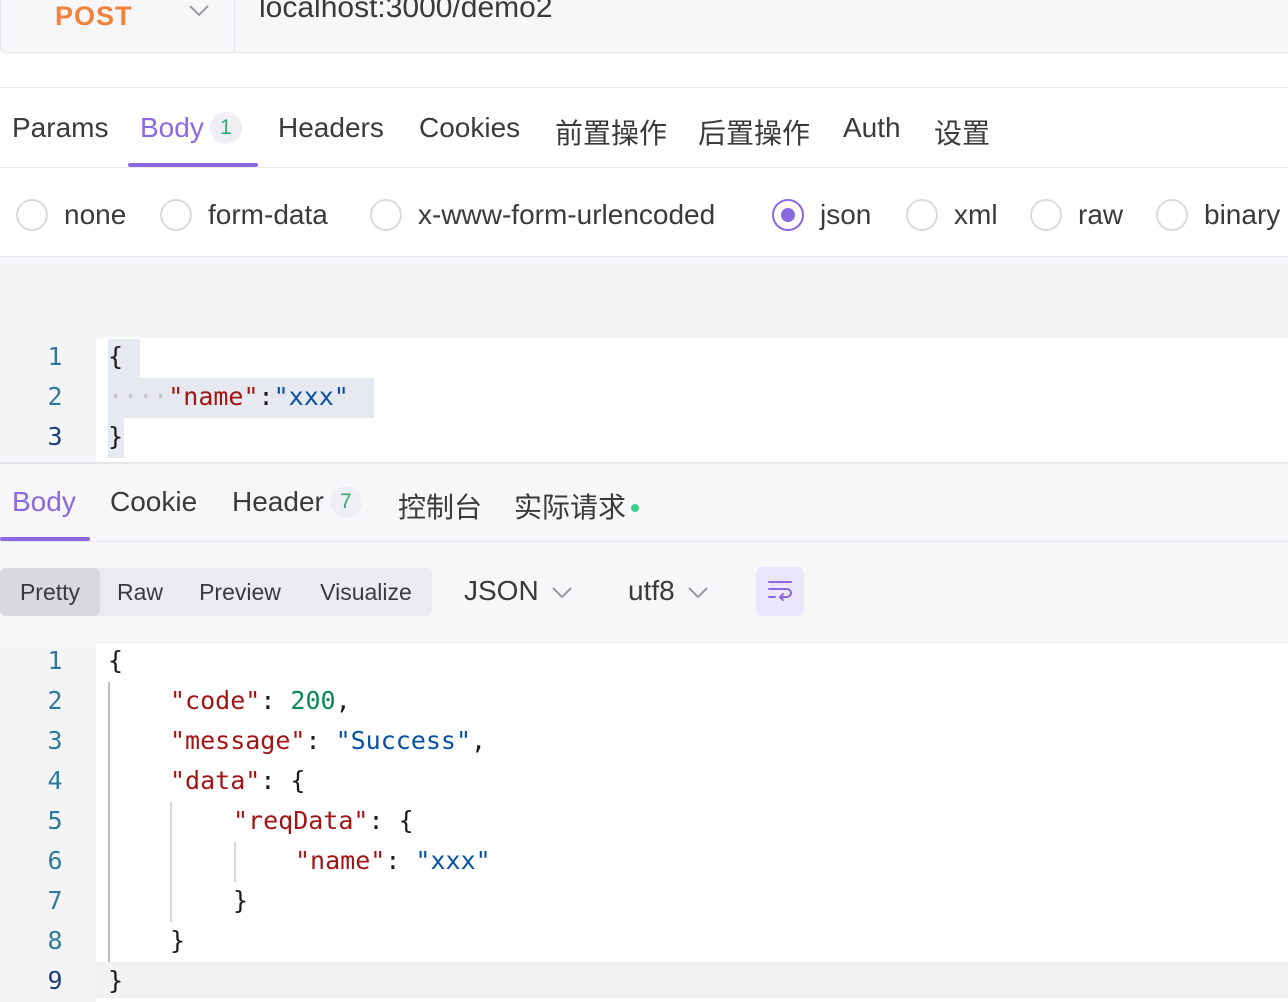 The image size is (1288, 1002). What do you see at coordinates (225, 127) in the screenshot?
I see `count-badge: 1` at bounding box center [225, 127].